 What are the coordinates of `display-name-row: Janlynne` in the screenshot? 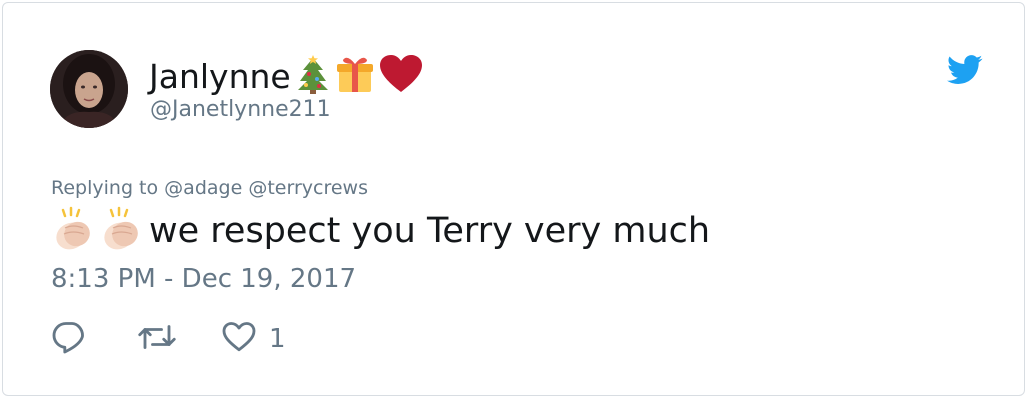 It's located at (286, 76).